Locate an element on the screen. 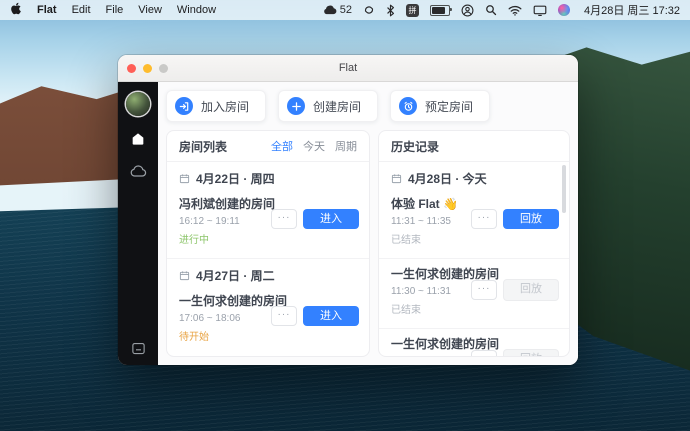  history-item: 一生何求创建的房间 11:08 ~ 11:09 已结束 ··· 回放 is located at coordinates (474, 343).